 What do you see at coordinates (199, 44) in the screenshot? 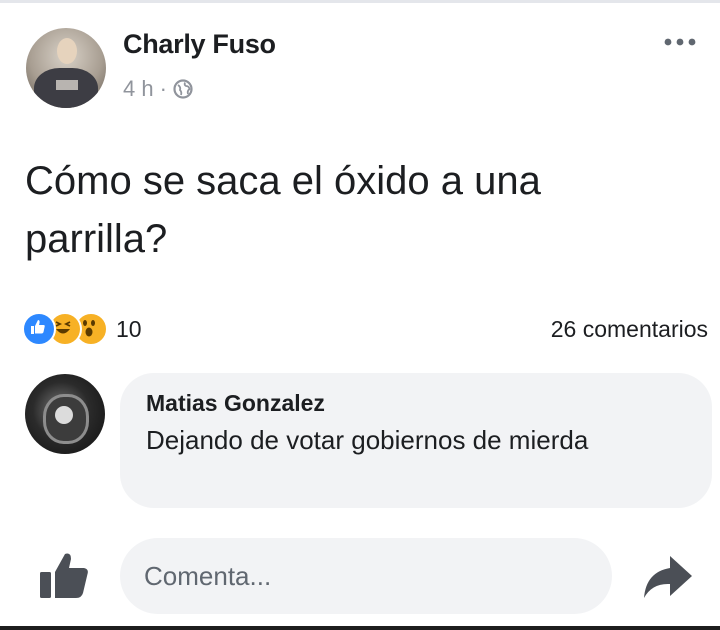
I see `post-author-name: Charly Fuso` at bounding box center [199, 44].